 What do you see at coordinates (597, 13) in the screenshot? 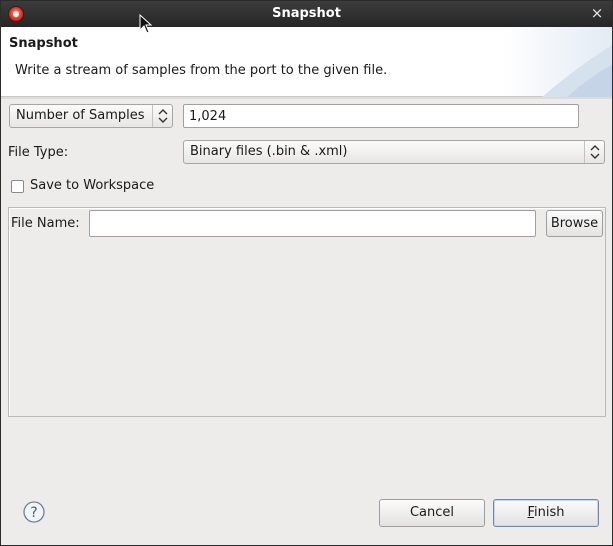
I see `close-icon: ×` at bounding box center [597, 13].